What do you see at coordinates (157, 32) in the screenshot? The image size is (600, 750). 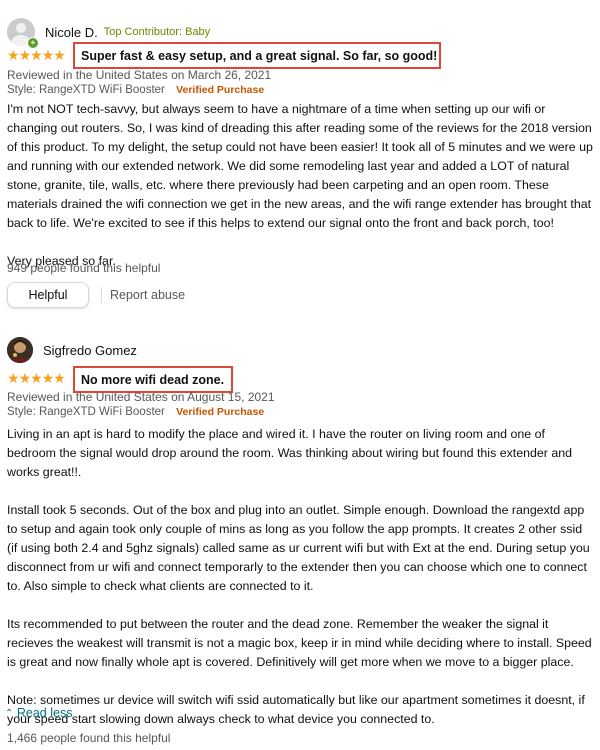 I see `contributor-badge: Top Contributor: Baby` at bounding box center [157, 32].